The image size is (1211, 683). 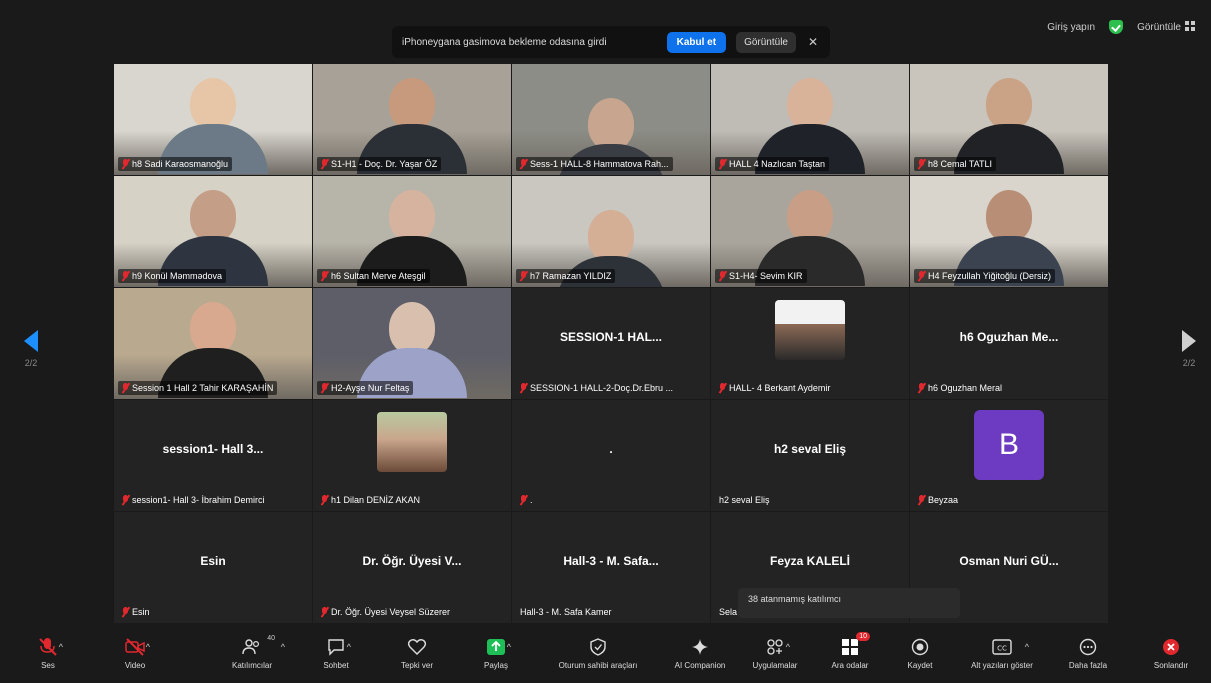 What do you see at coordinates (960, 164) in the screenshot?
I see `participant-name: h8 Cemal TATLI` at bounding box center [960, 164].